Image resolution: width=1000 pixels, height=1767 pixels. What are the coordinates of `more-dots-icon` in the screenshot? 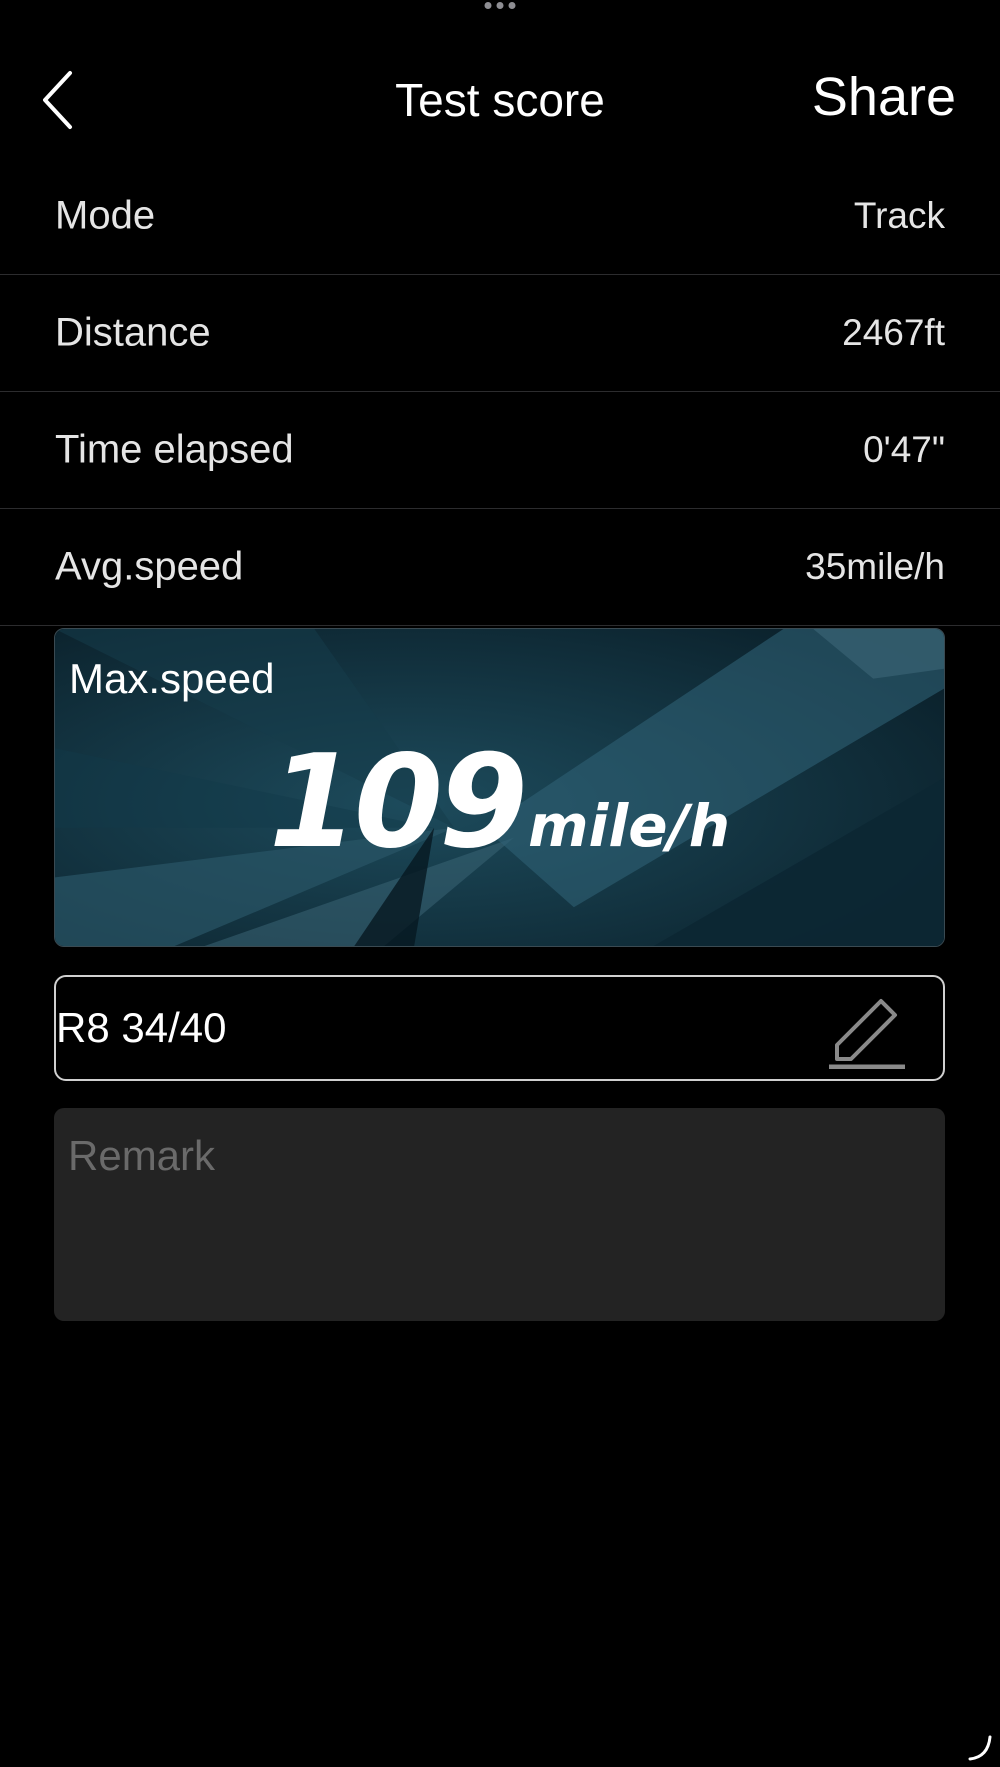 It's located at (500, 5).